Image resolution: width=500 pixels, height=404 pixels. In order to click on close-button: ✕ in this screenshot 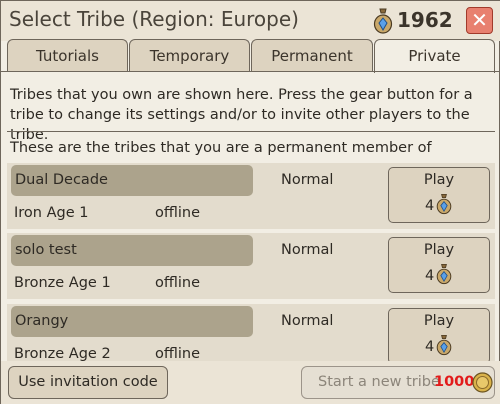, I will do `click(479, 20)`.